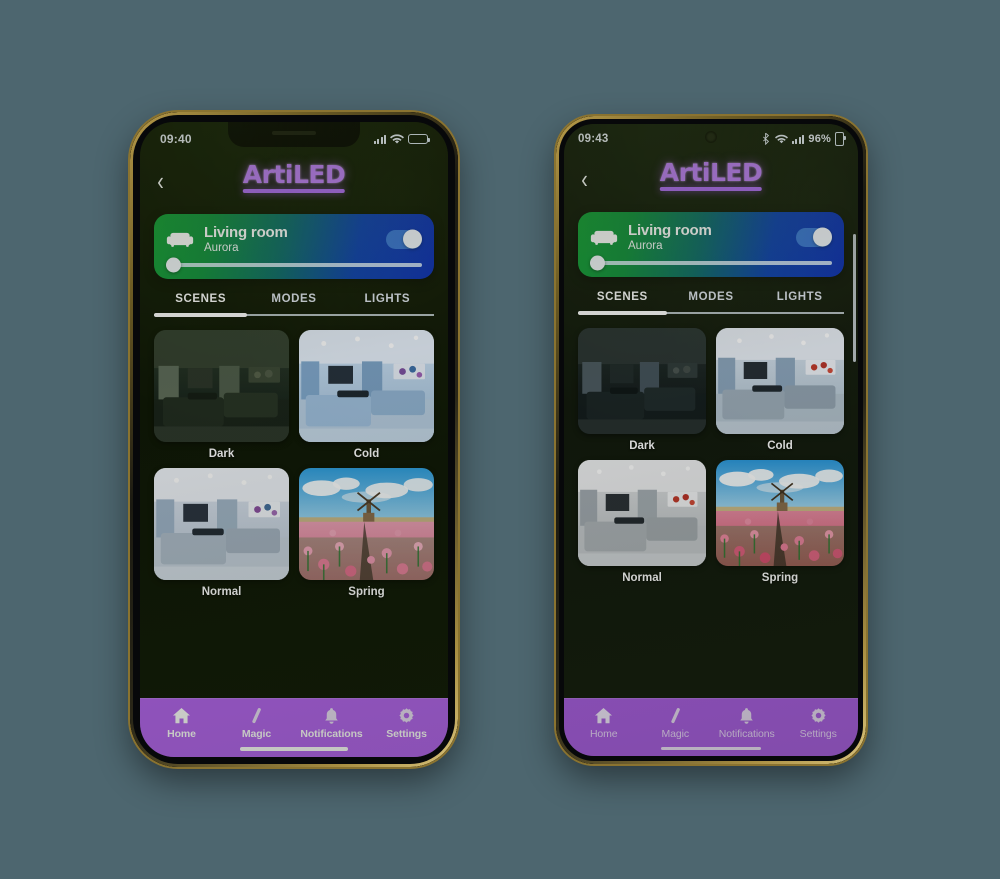 The width and height of the screenshot is (1000, 879). I want to click on status-bar-icons, so click(402, 139).